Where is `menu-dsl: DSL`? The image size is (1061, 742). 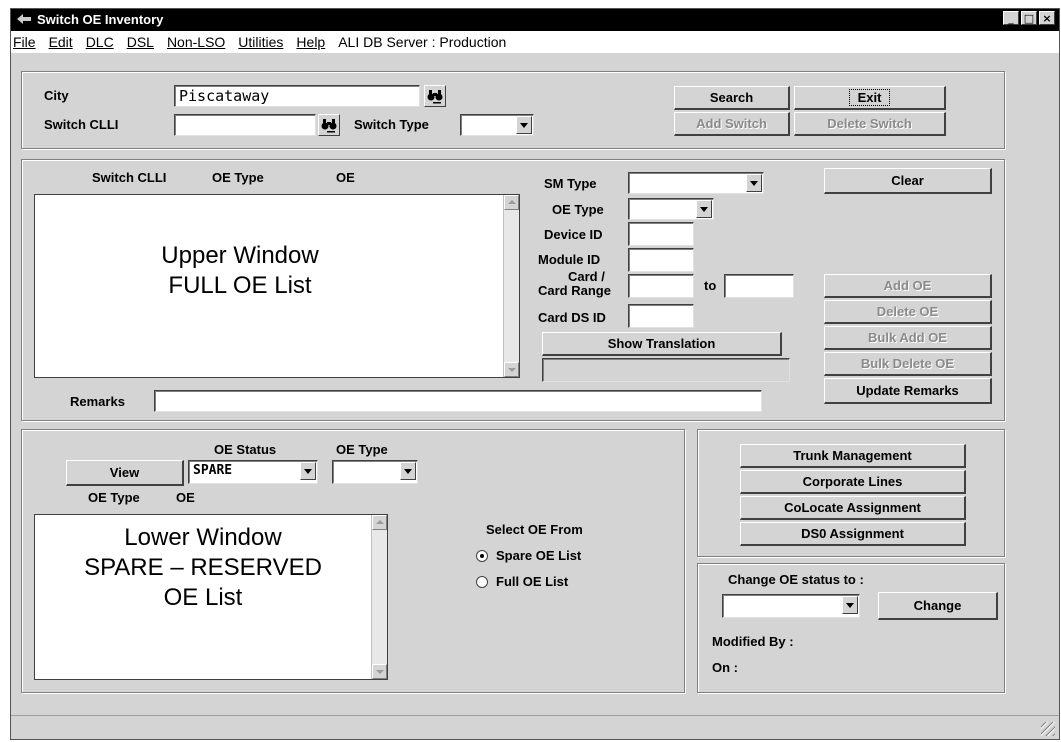 menu-dsl: DSL is located at coordinates (140, 42).